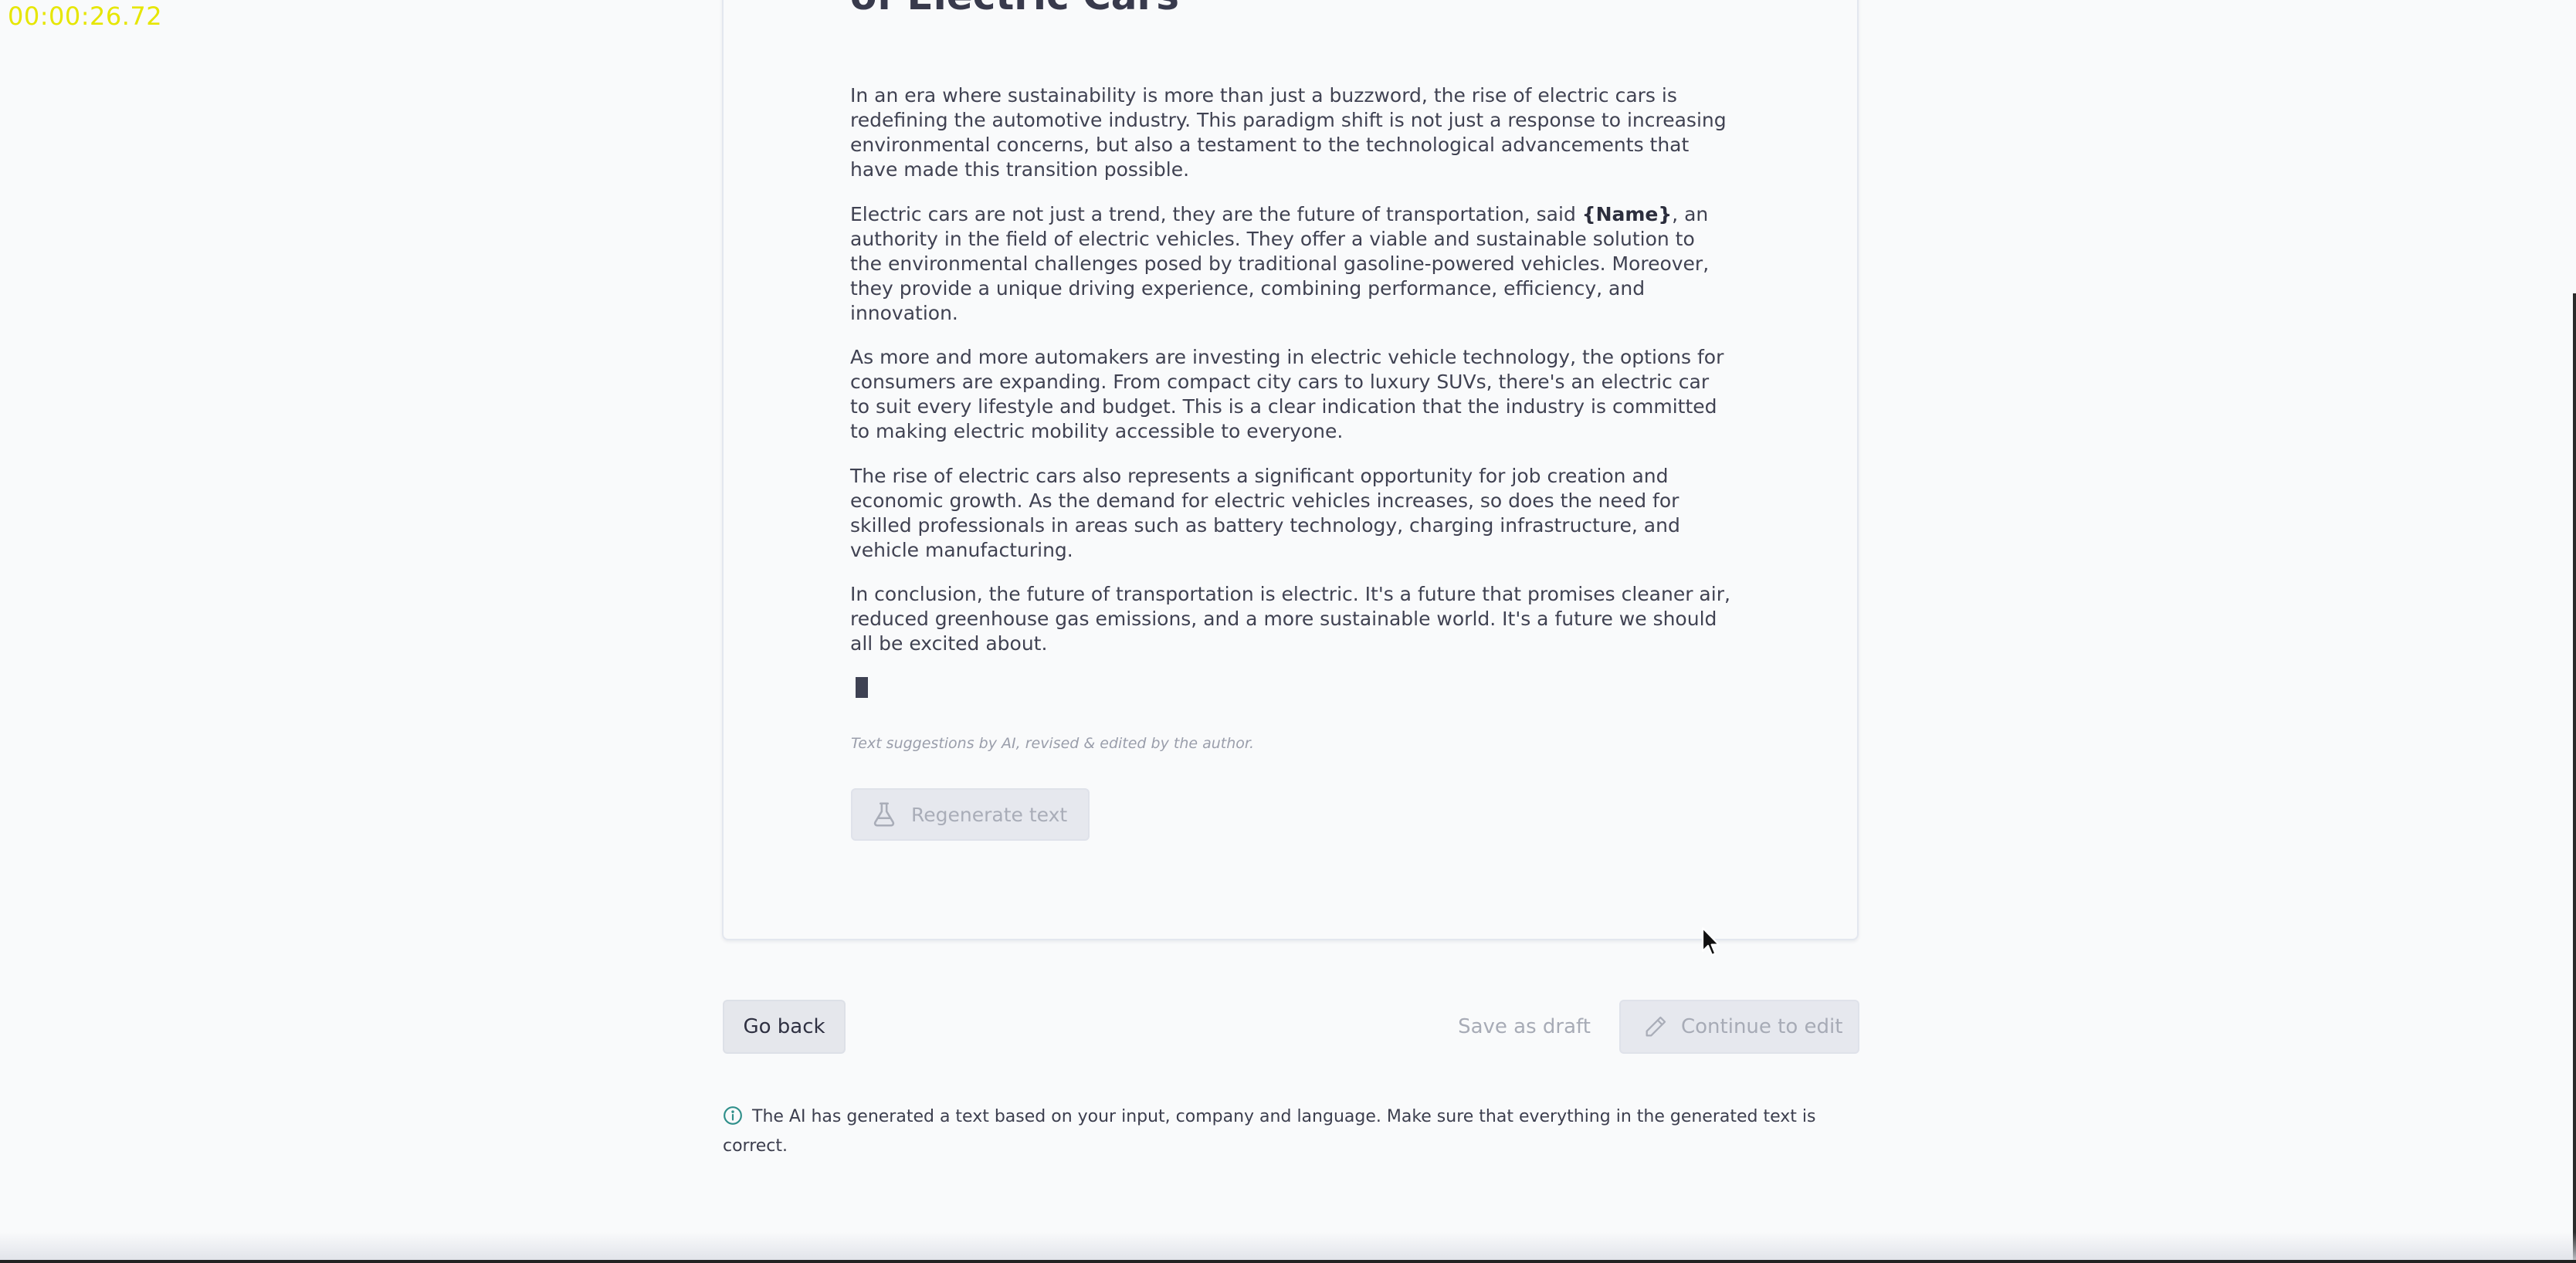 This screenshot has height=1263, width=2576. What do you see at coordinates (1711, 942) in the screenshot?
I see `mouse-pointer-icon` at bounding box center [1711, 942].